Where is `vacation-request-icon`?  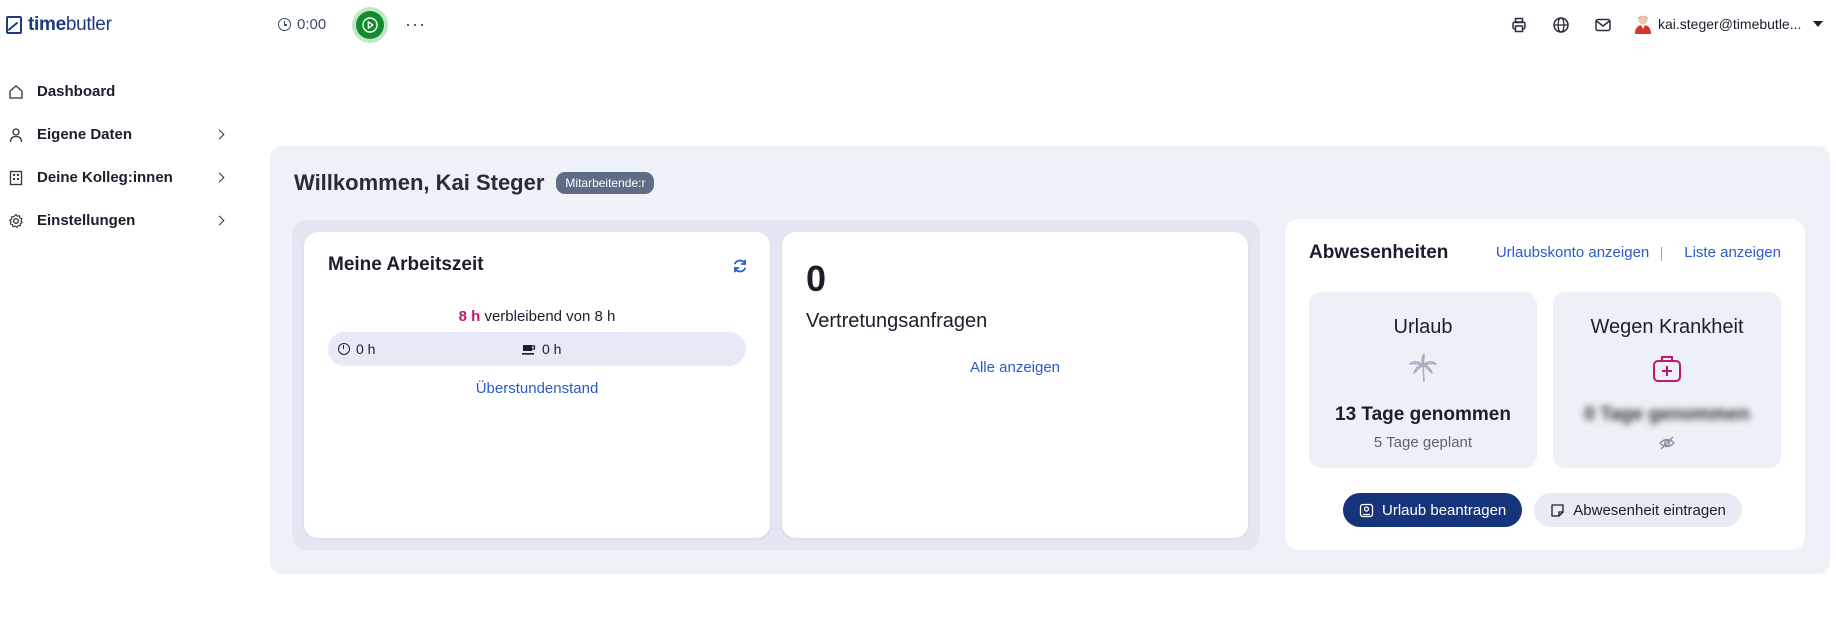 vacation-request-icon is located at coordinates (1366, 510).